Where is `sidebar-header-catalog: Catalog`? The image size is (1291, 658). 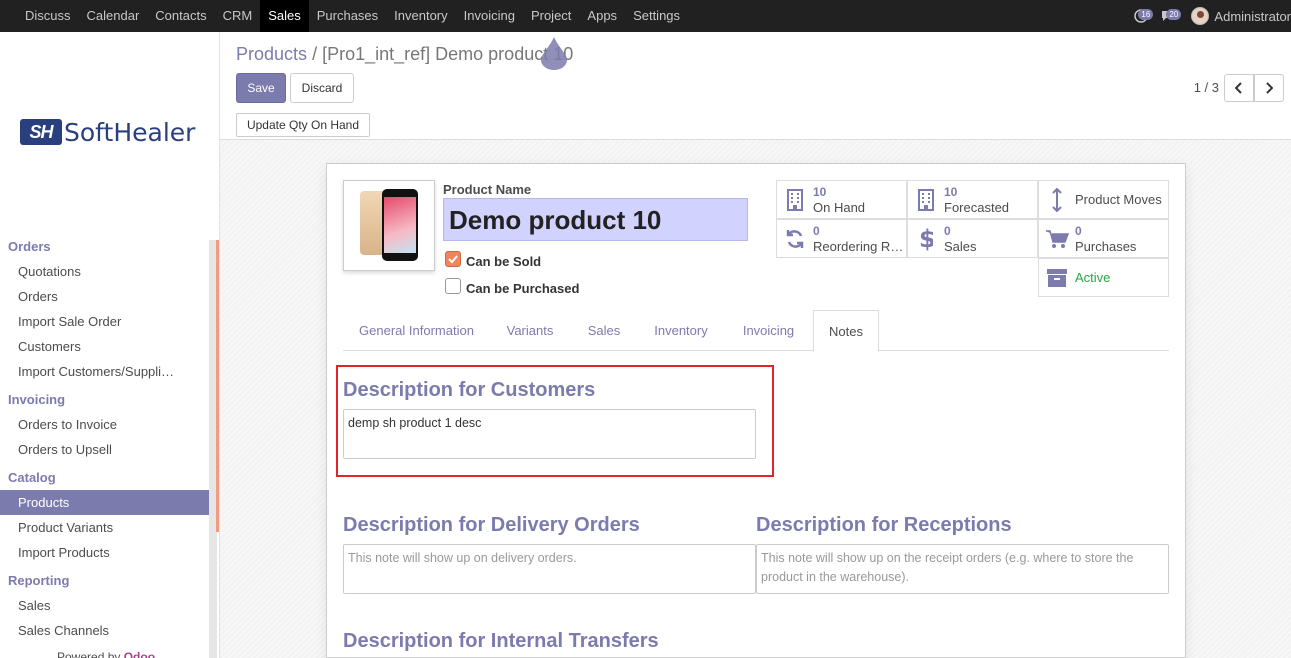
sidebar-header-catalog: Catalog is located at coordinates (104, 477).